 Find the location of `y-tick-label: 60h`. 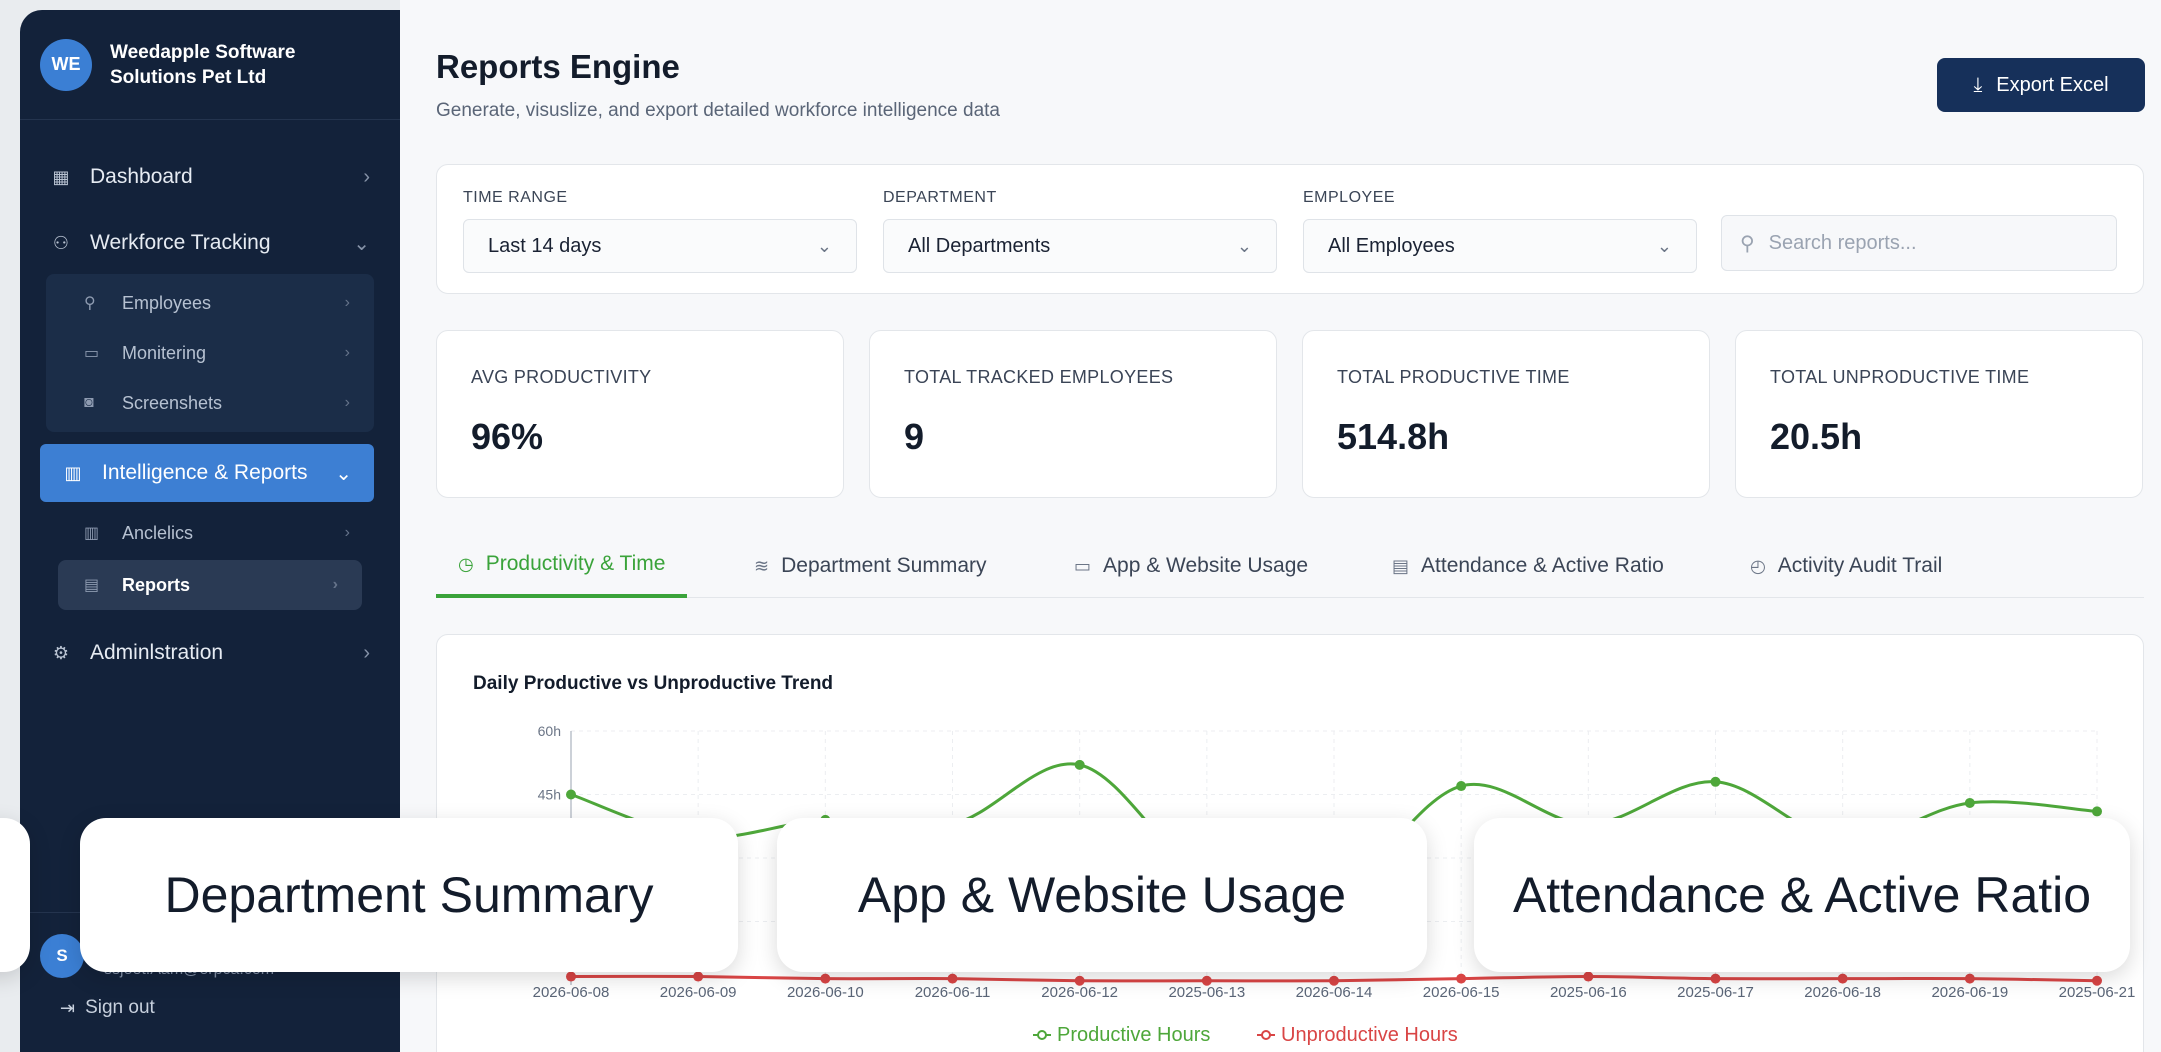

y-tick-label: 60h is located at coordinates (549, 731).